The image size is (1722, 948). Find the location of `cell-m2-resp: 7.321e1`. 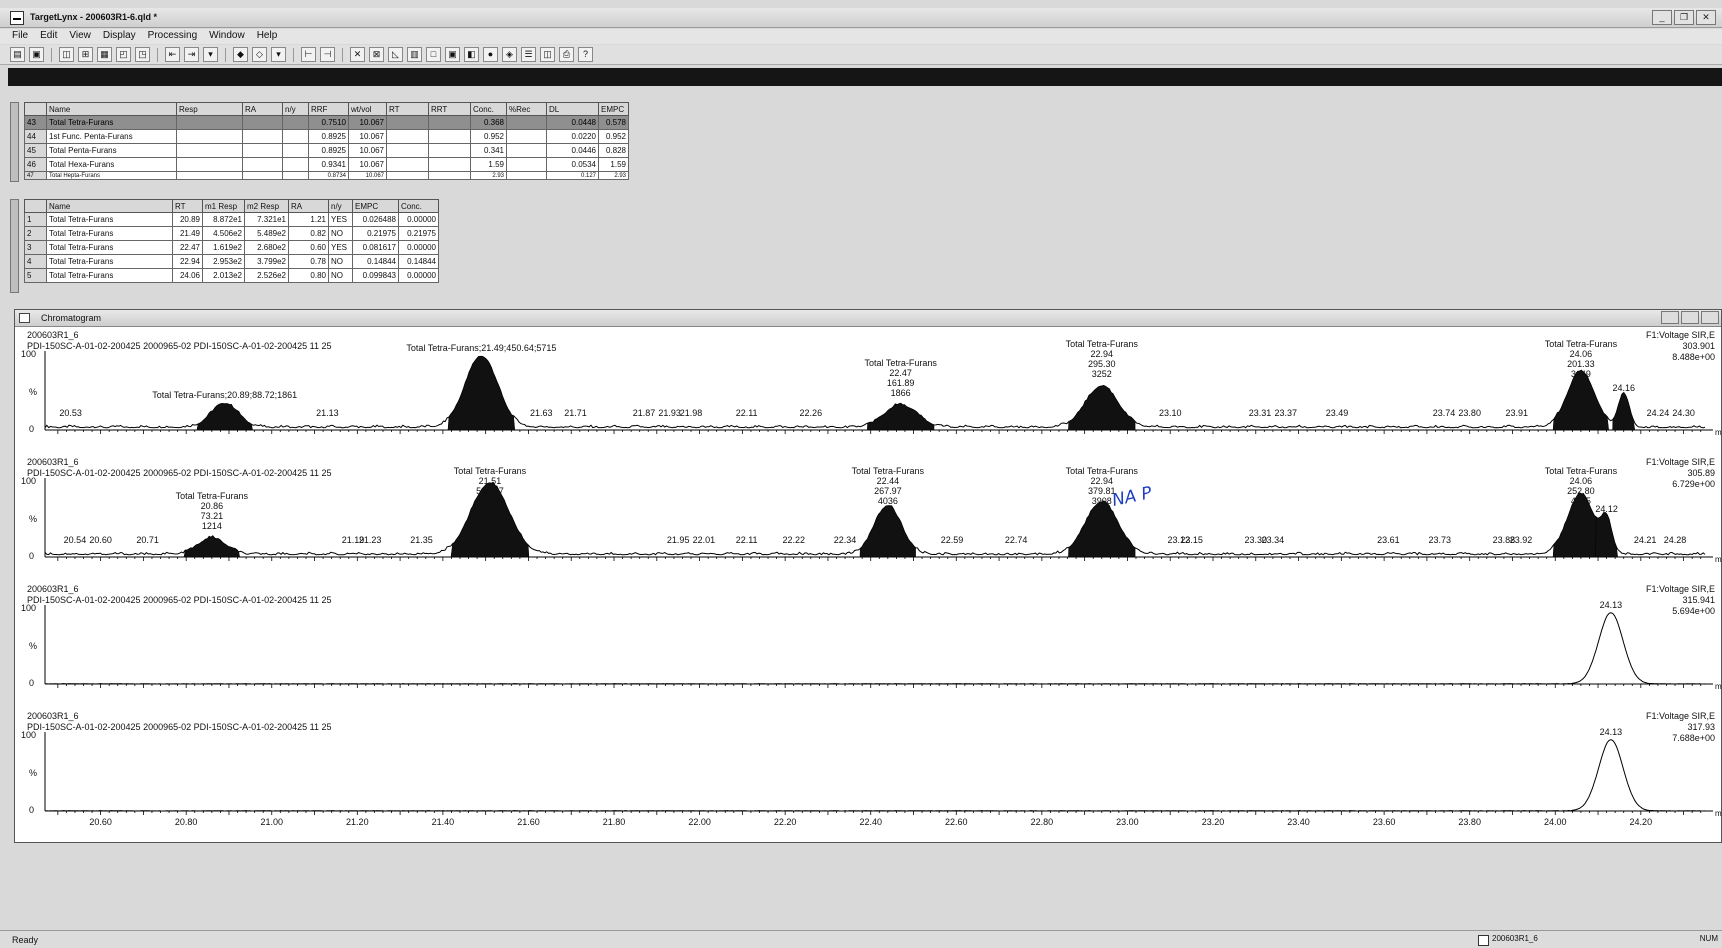

cell-m2-resp: 7.321e1 is located at coordinates (266, 219).